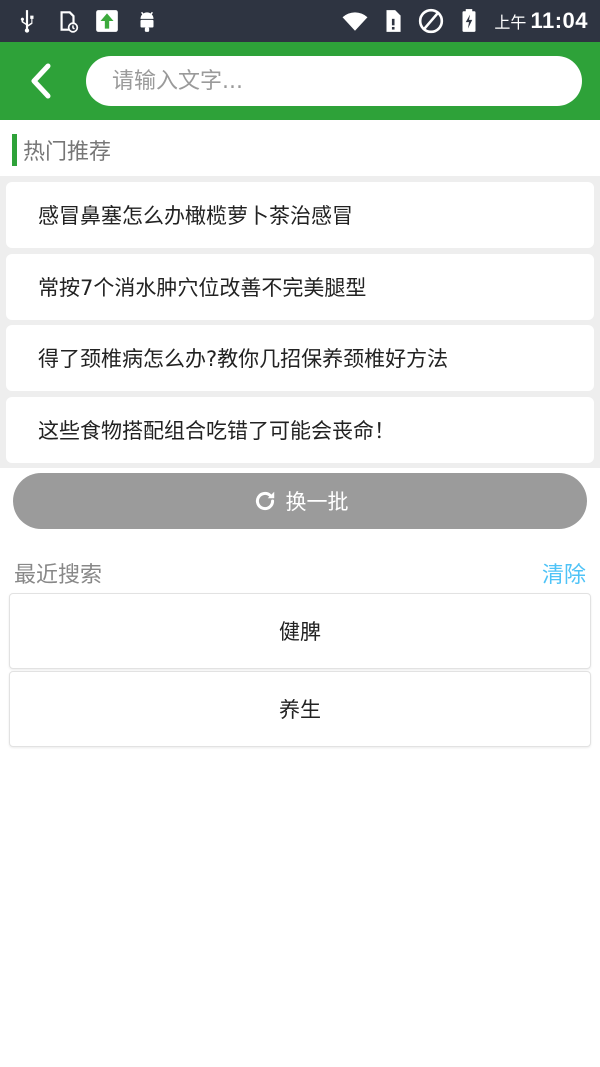 This screenshot has height=1067, width=600. I want to click on refresh-label: 换一批, so click(317, 502).